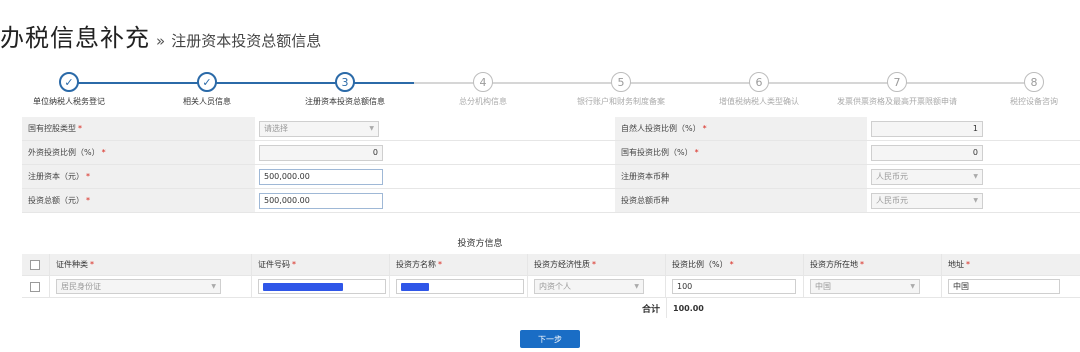 The height and width of the screenshot is (352, 1080). Describe the element at coordinates (483, 82) in the screenshot. I see `step-number: 4` at that location.